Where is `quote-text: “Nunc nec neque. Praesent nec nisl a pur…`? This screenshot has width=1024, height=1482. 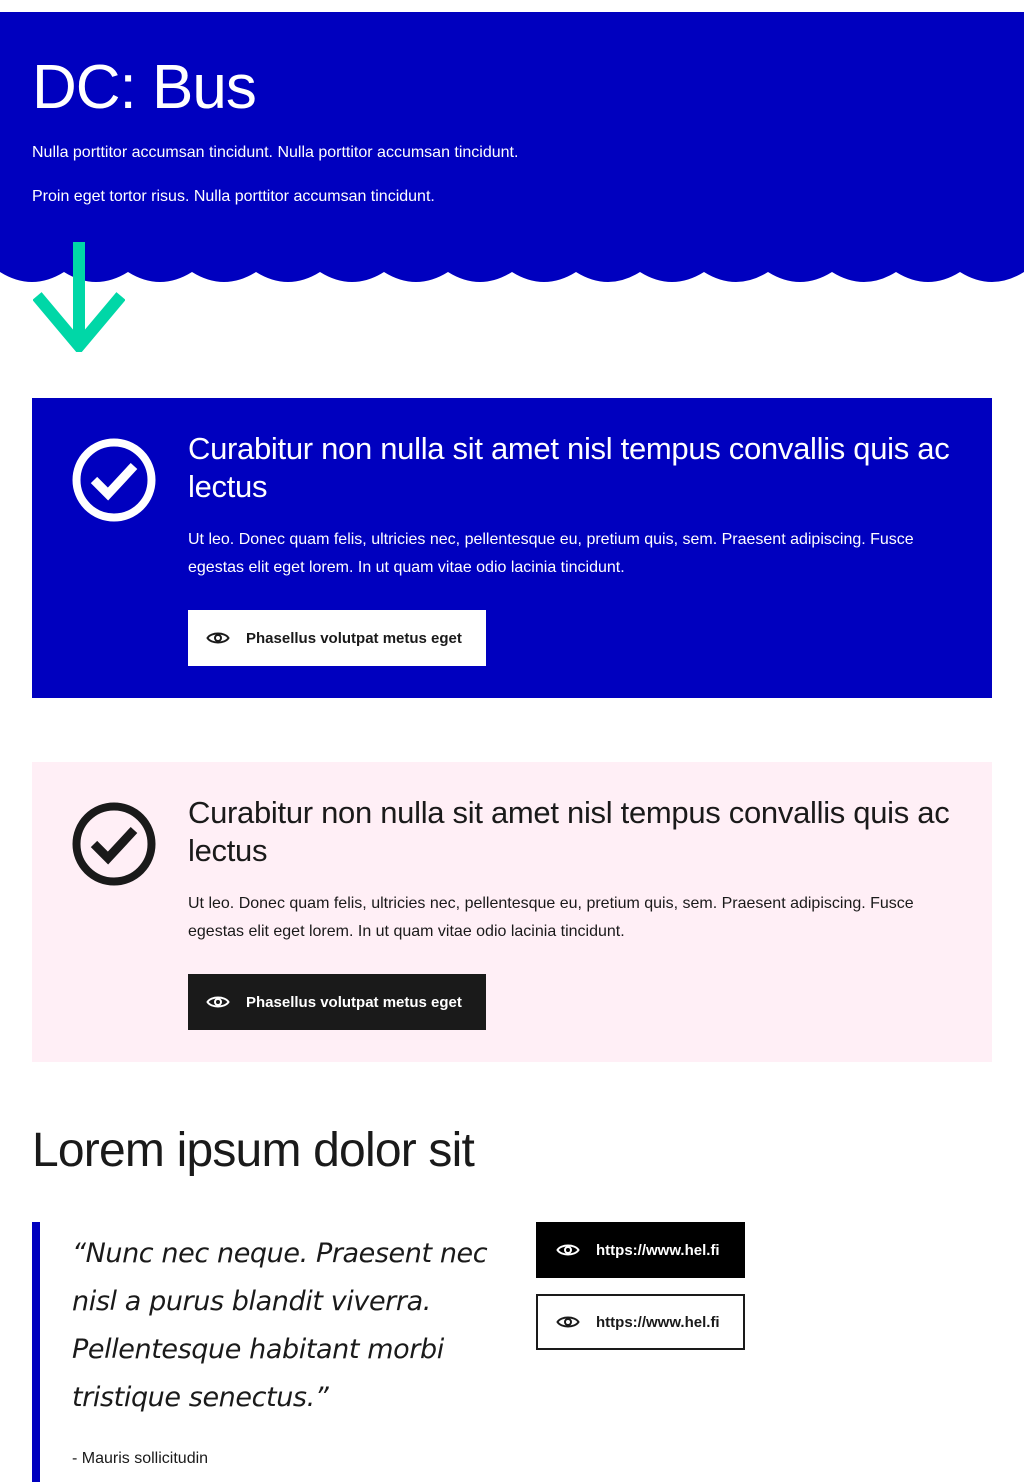 quote-text: “Nunc nec neque. Praesent nec nisl a pur… is located at coordinates (280, 1325).